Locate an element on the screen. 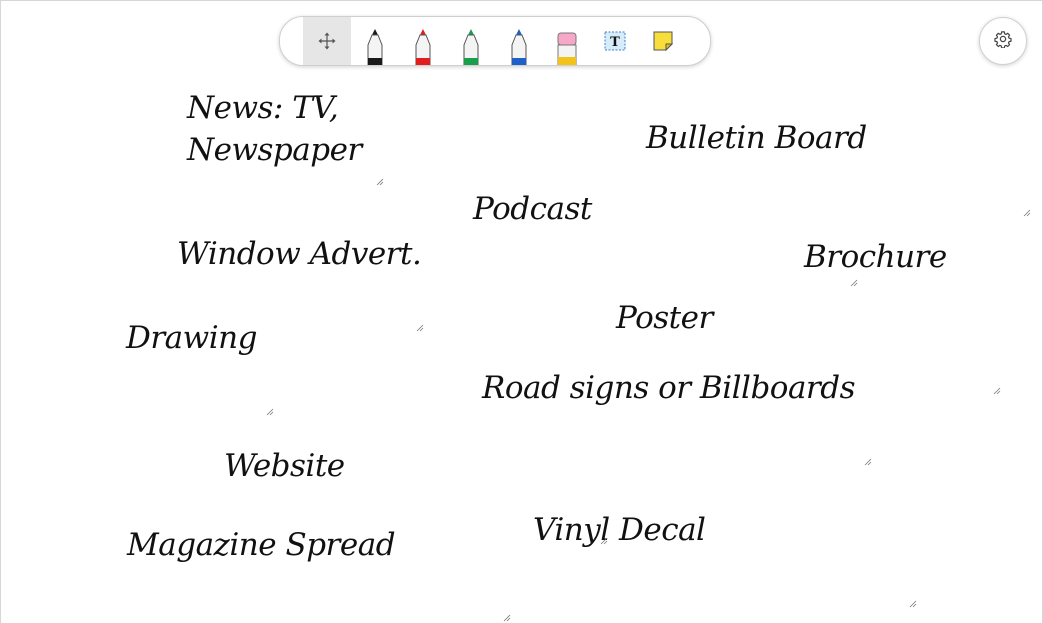  text-note: Drawing is located at coordinates (191, 338).